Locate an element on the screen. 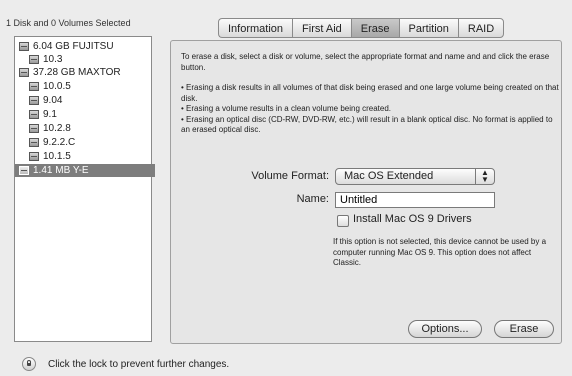 This screenshot has height=376, width=572. tab-partition: Partition is located at coordinates (428, 28).